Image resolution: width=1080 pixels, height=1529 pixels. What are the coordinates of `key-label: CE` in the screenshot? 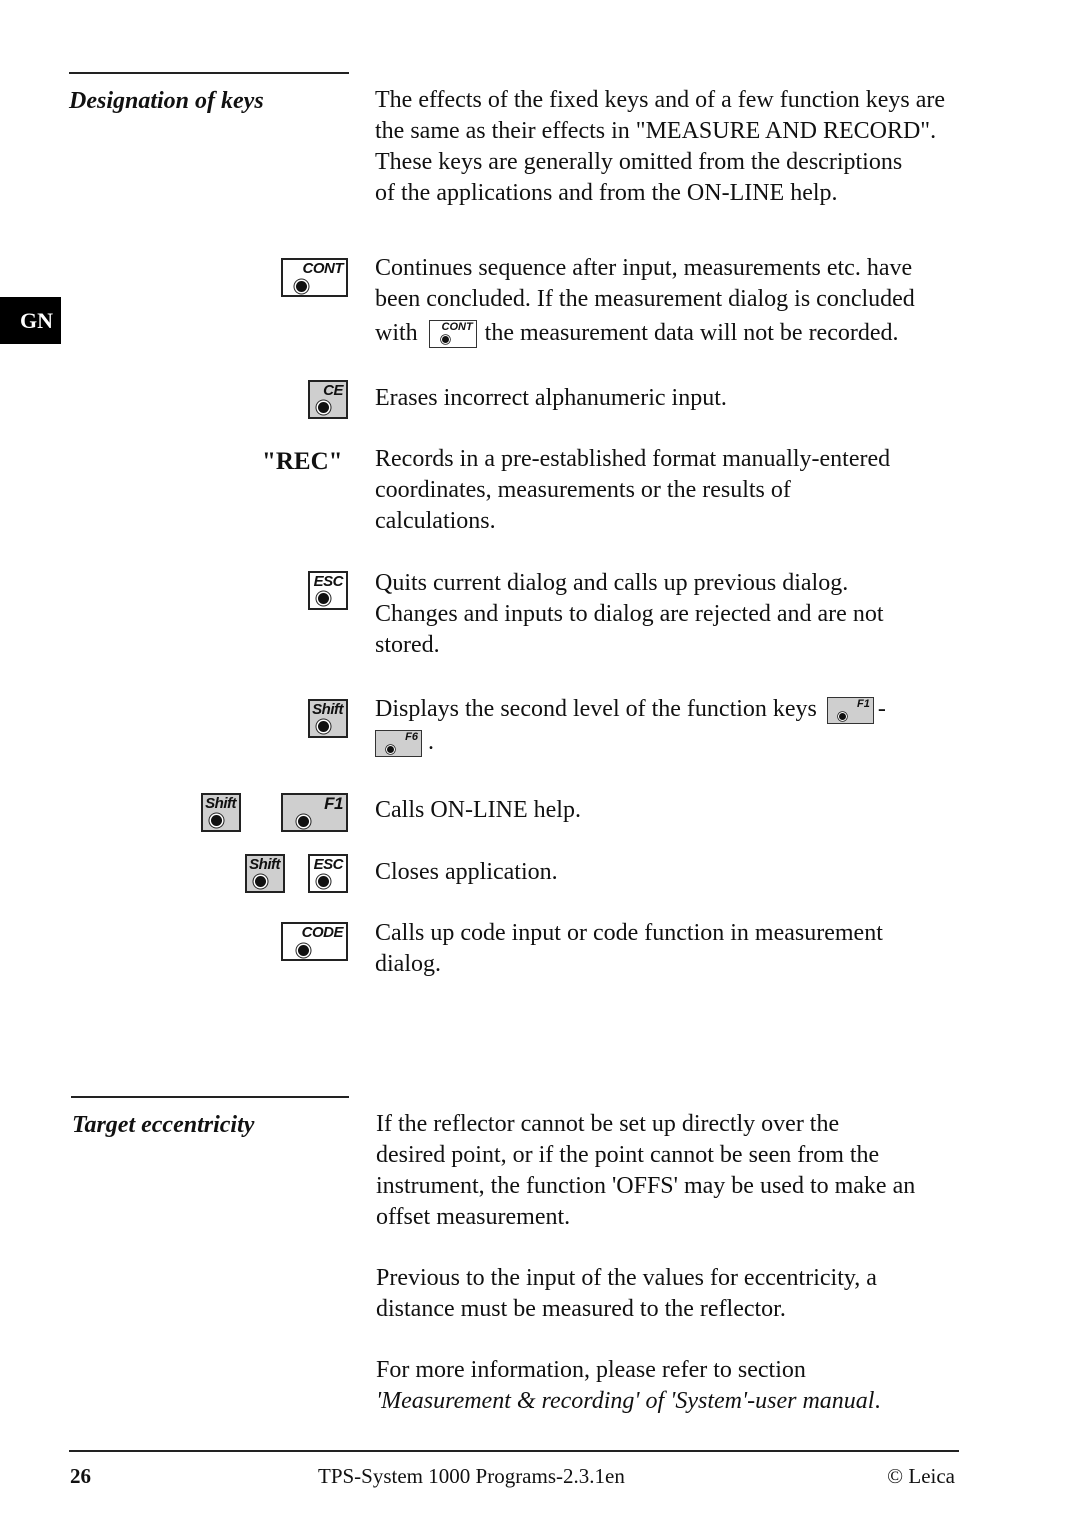 It's located at (333, 390).